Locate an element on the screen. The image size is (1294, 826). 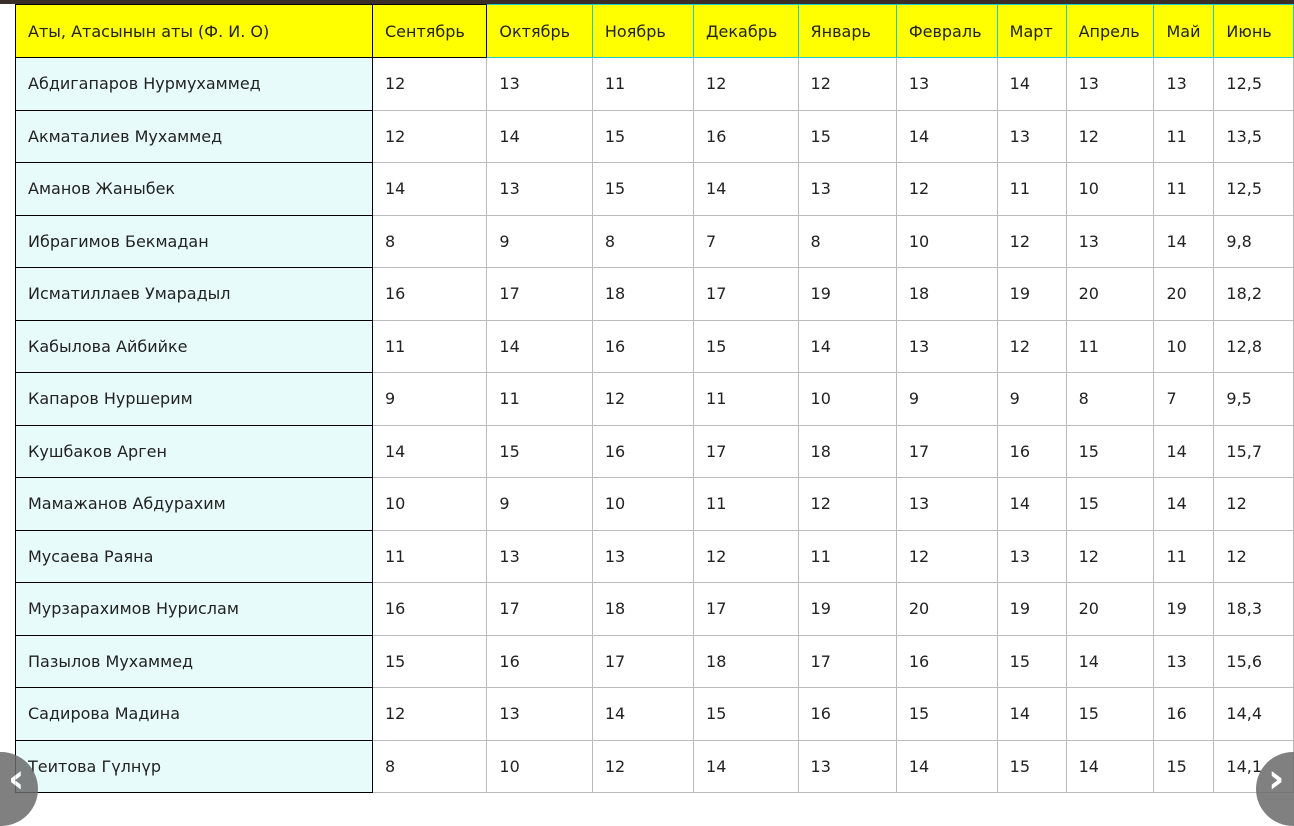
table-row: Капаров Нуршерим 9 11 12 11 10 9 9 8 7 9,5 is located at coordinates (654, 399).